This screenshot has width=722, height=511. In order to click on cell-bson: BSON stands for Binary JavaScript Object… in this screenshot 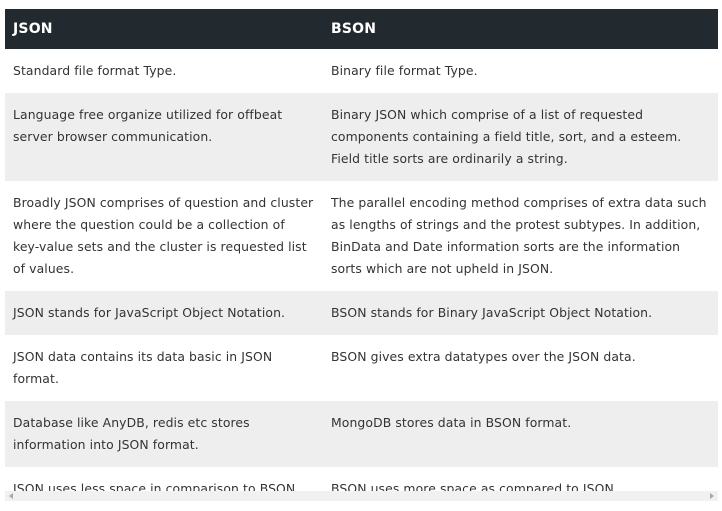, I will do `click(520, 313)`.